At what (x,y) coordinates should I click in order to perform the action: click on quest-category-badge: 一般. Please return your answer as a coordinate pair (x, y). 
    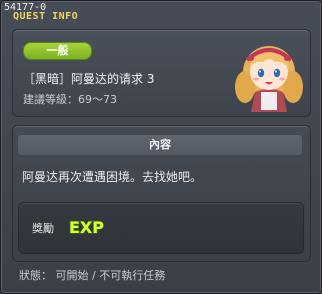
    Looking at the image, I should click on (57, 51).